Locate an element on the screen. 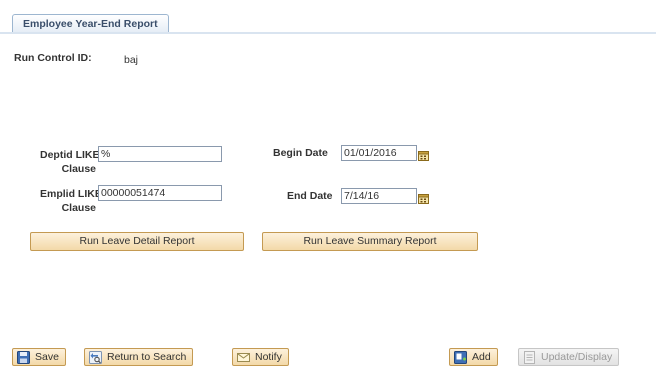  end-date-label: End Date is located at coordinates (310, 196).